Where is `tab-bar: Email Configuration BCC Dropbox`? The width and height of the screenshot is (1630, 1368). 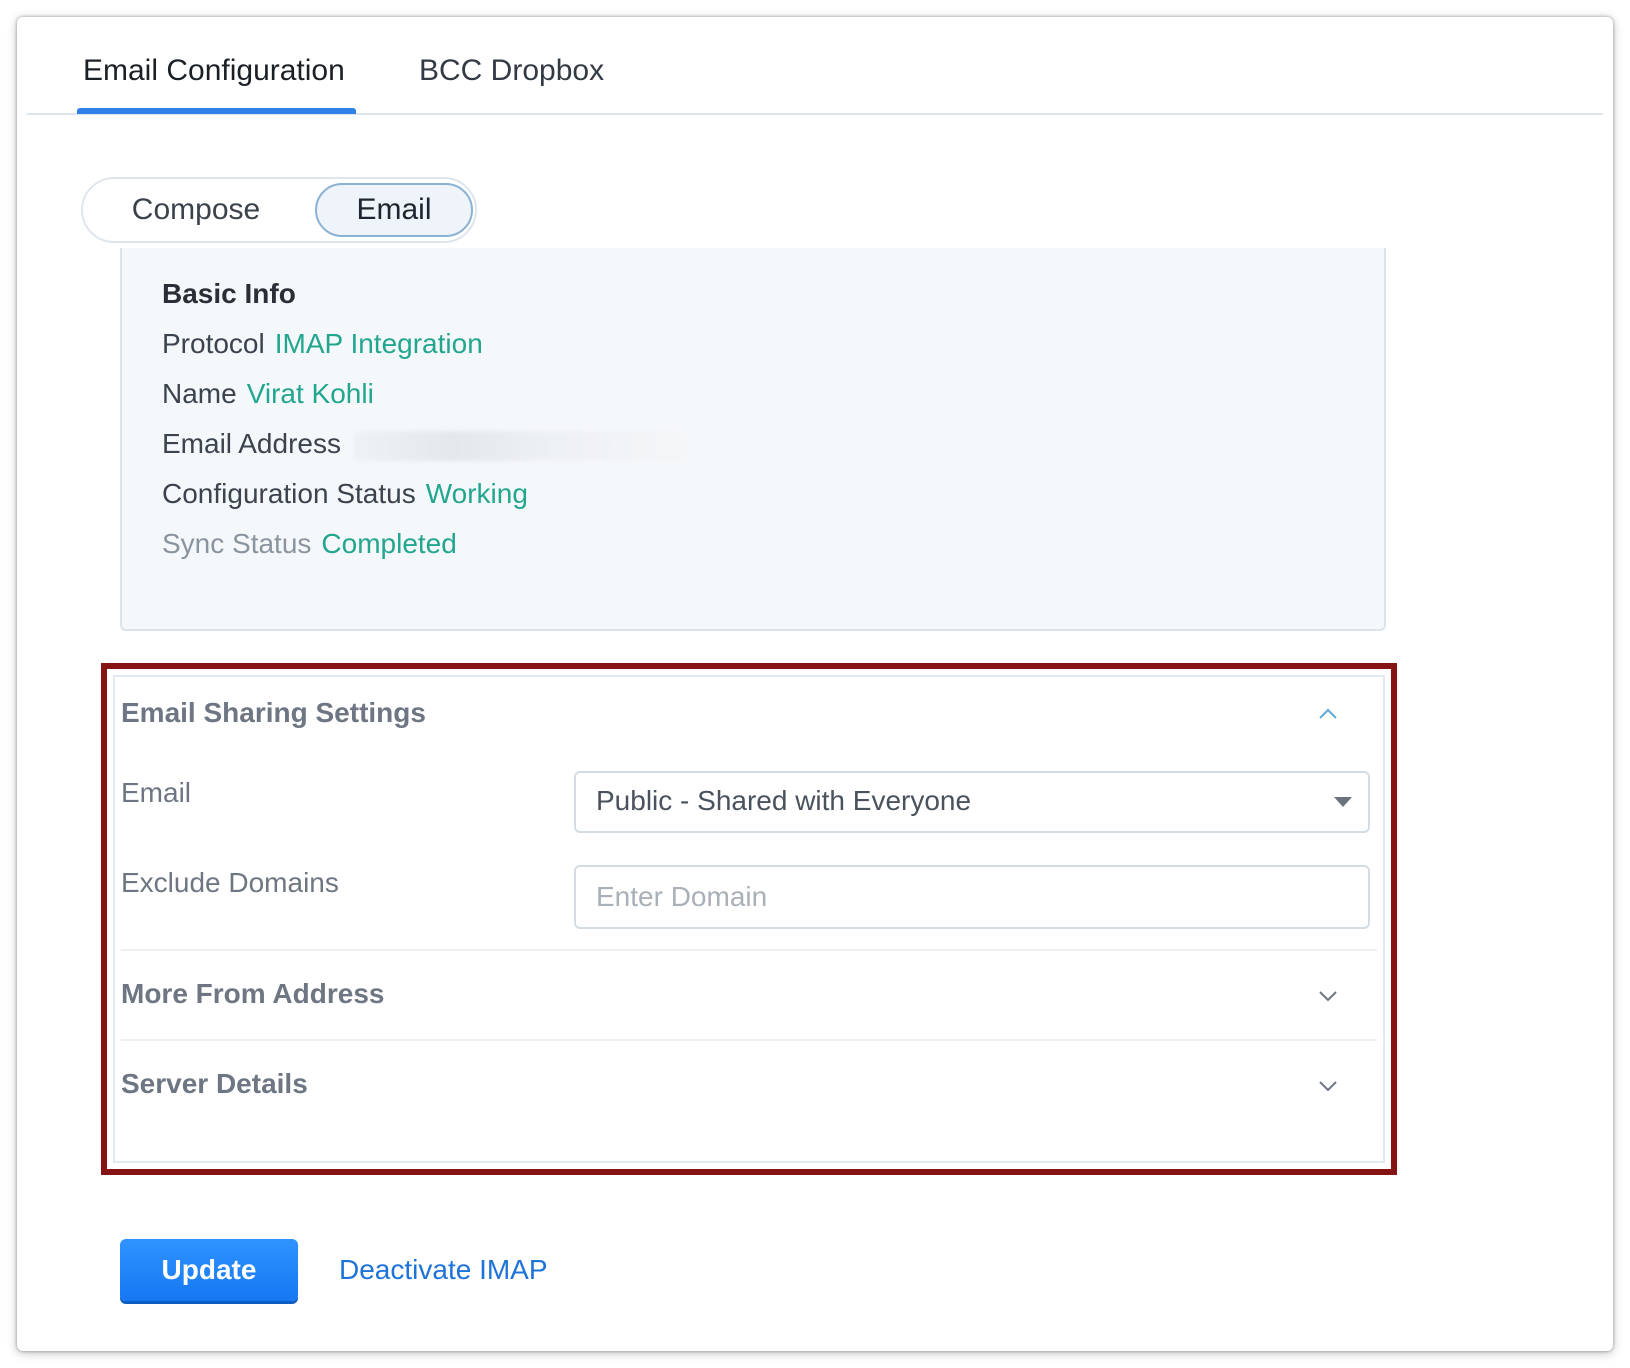 tab-bar: Email Configuration BCC Dropbox is located at coordinates (815, 66).